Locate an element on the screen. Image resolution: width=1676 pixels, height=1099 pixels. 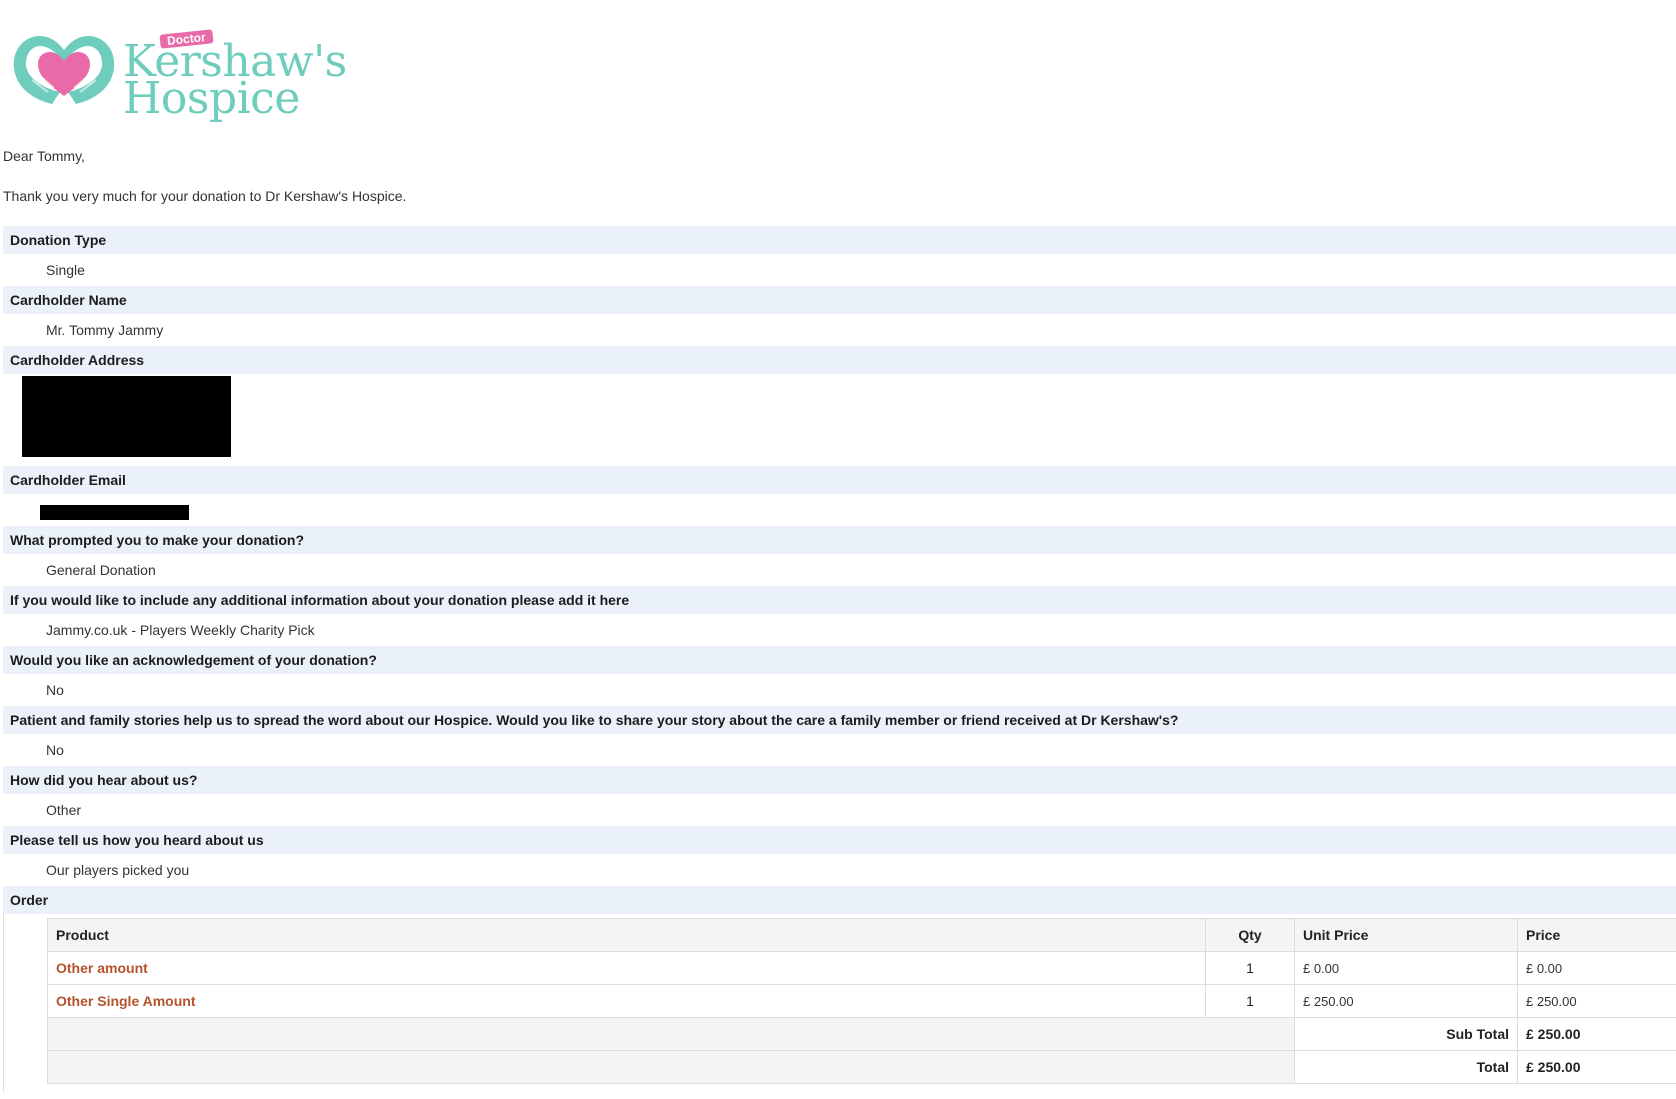
product-price: £ 250.00 is located at coordinates (1596, 1001).